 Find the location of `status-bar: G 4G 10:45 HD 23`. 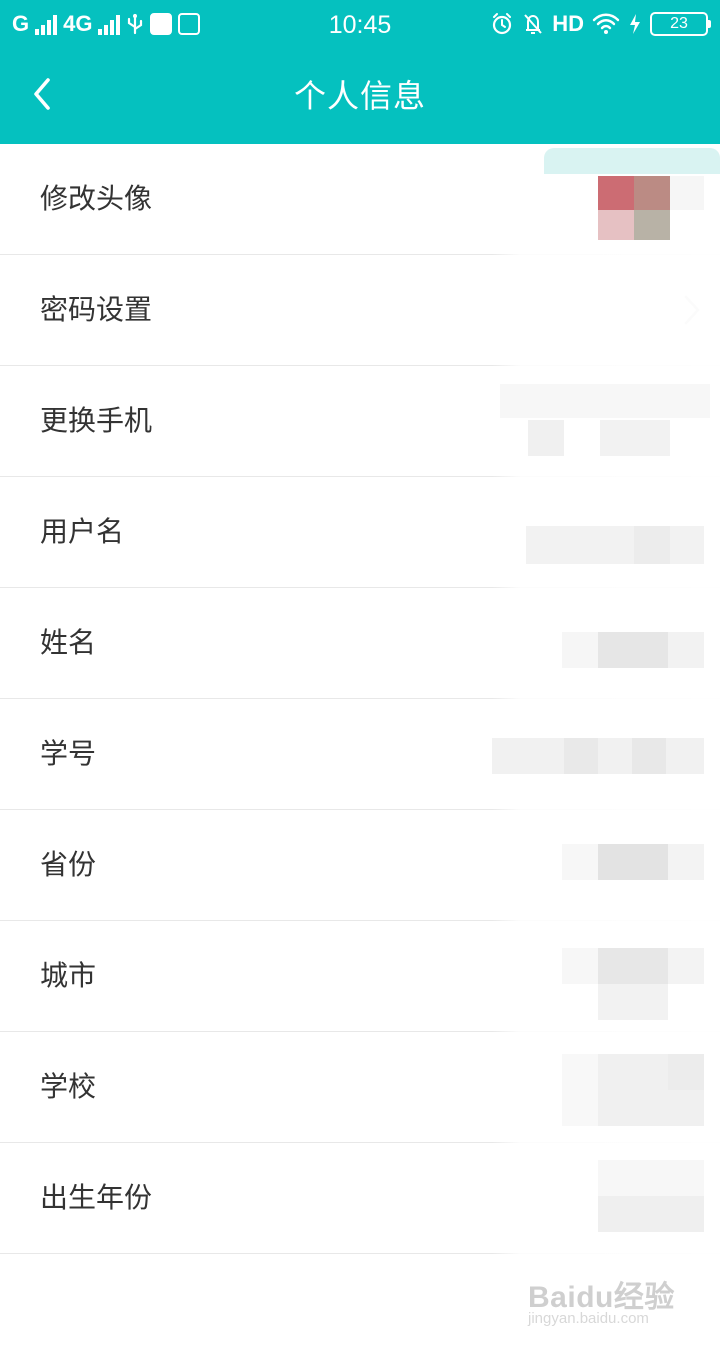

status-bar: G 4G 10:45 HD 23 is located at coordinates (360, 24).